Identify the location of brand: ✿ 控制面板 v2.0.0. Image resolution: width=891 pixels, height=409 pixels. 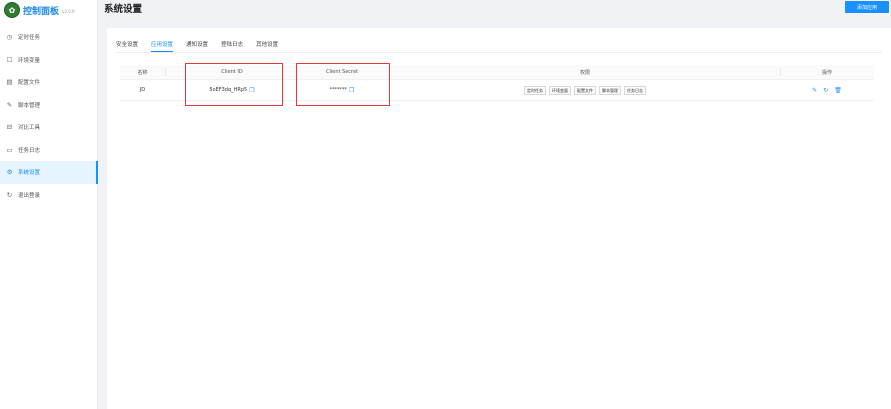
(48, 10).